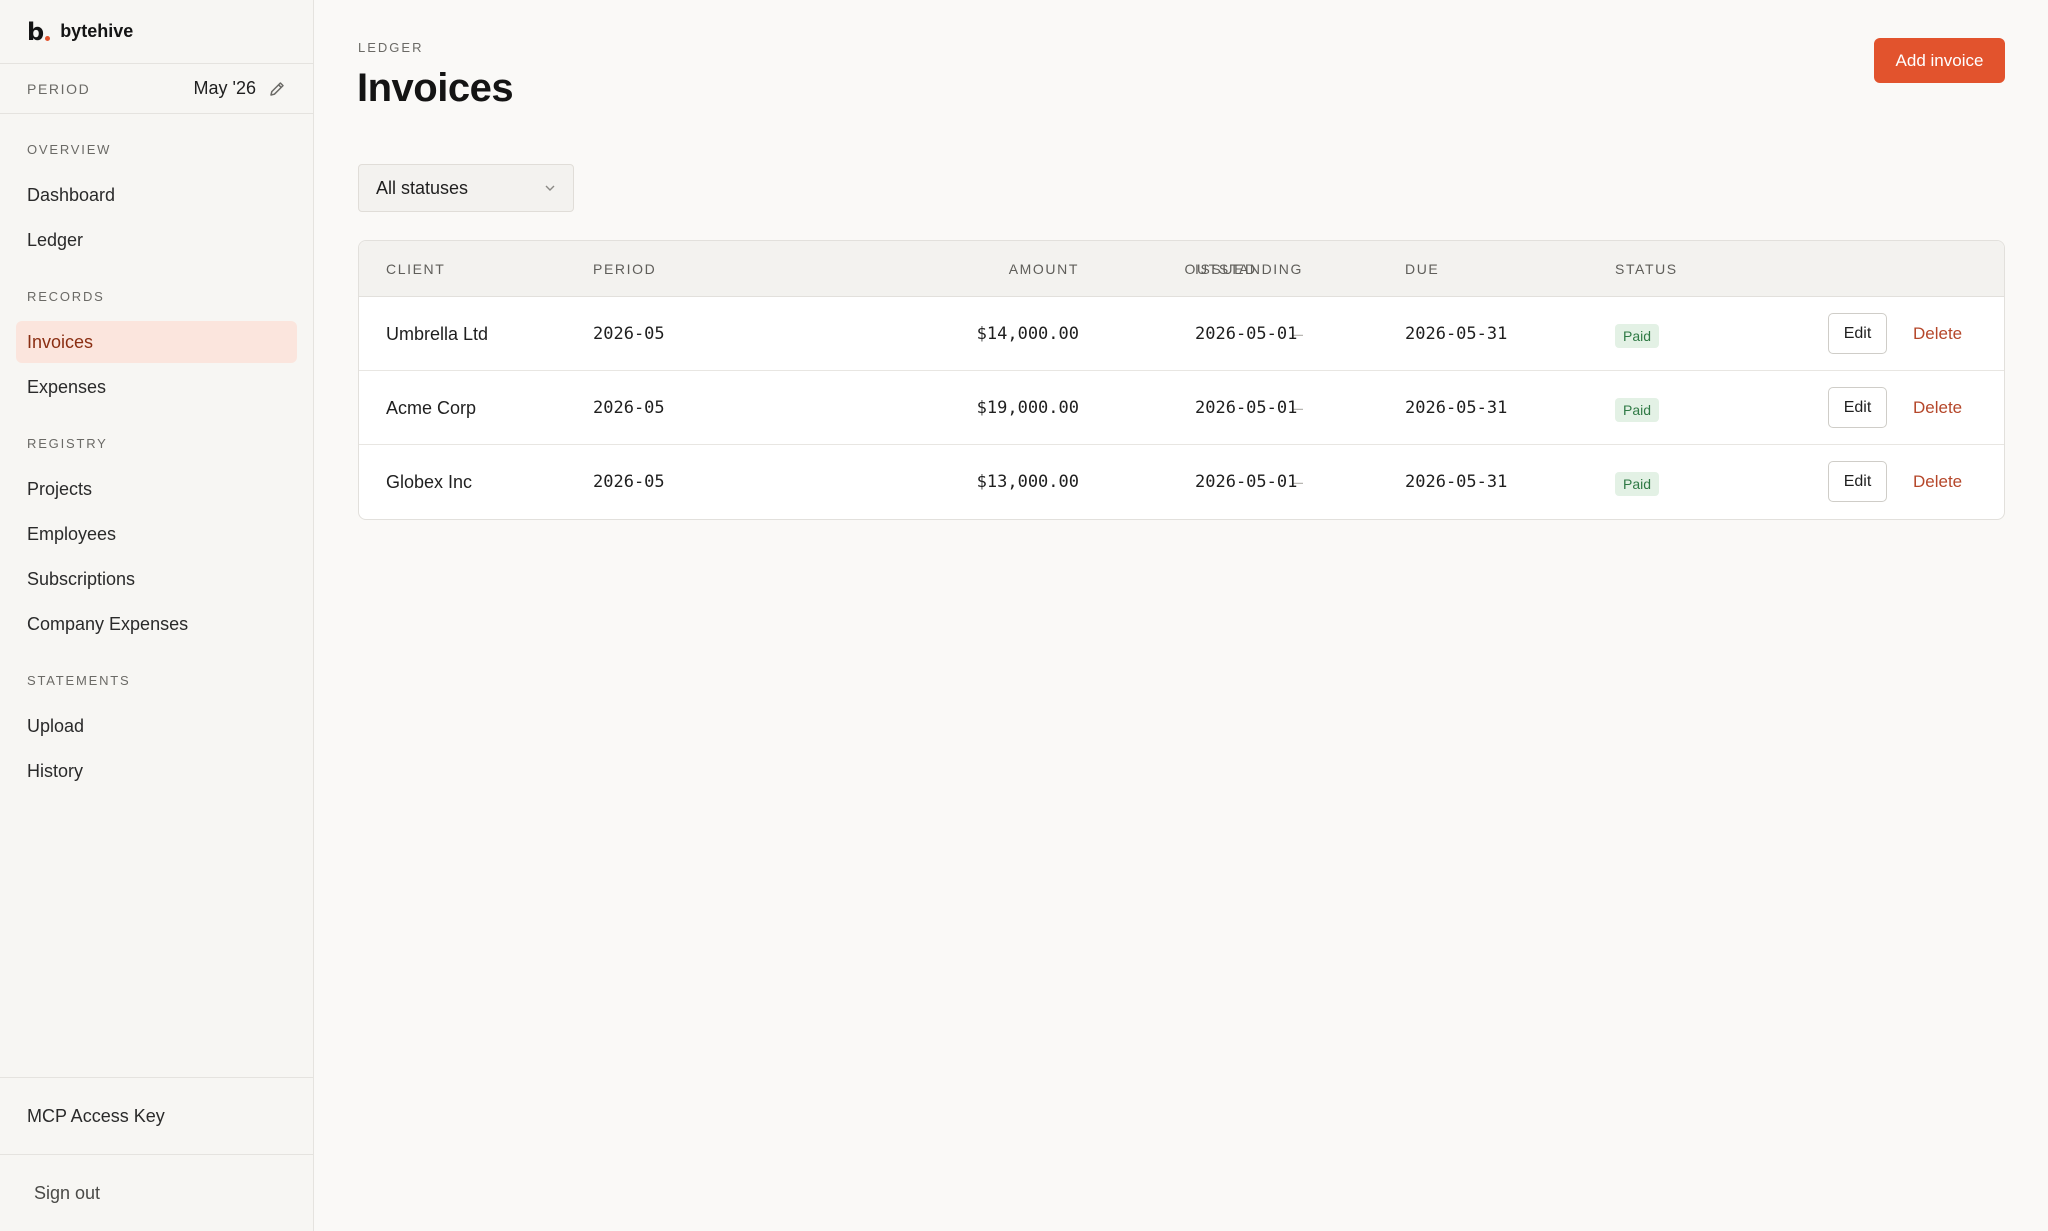 The width and height of the screenshot is (2048, 1231). Describe the element at coordinates (1939, 60) in the screenshot. I see `add-invoice-button: Add invoice` at that location.